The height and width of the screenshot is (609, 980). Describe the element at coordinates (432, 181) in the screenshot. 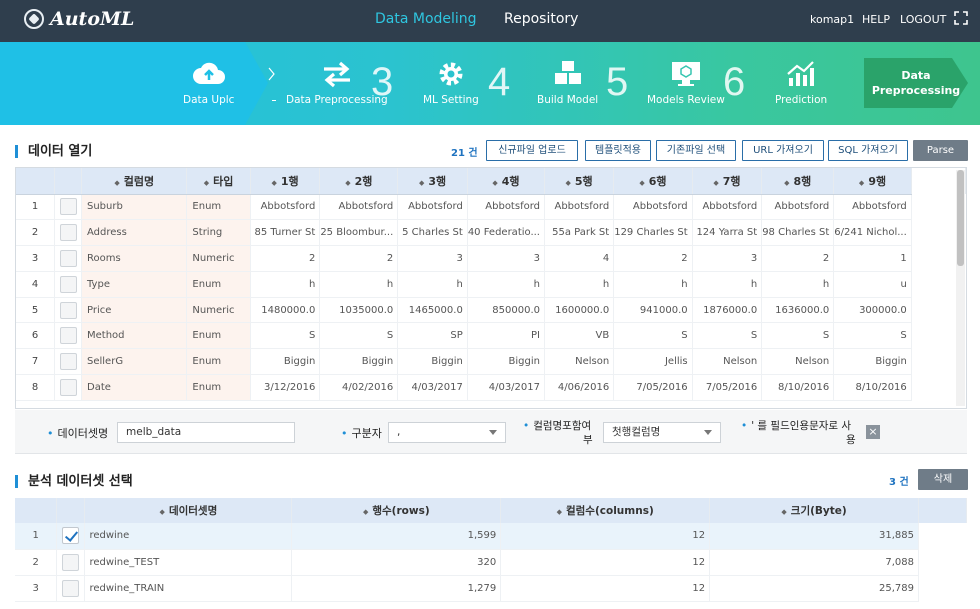

I see `column-header-row3: ◆ 3행` at that location.